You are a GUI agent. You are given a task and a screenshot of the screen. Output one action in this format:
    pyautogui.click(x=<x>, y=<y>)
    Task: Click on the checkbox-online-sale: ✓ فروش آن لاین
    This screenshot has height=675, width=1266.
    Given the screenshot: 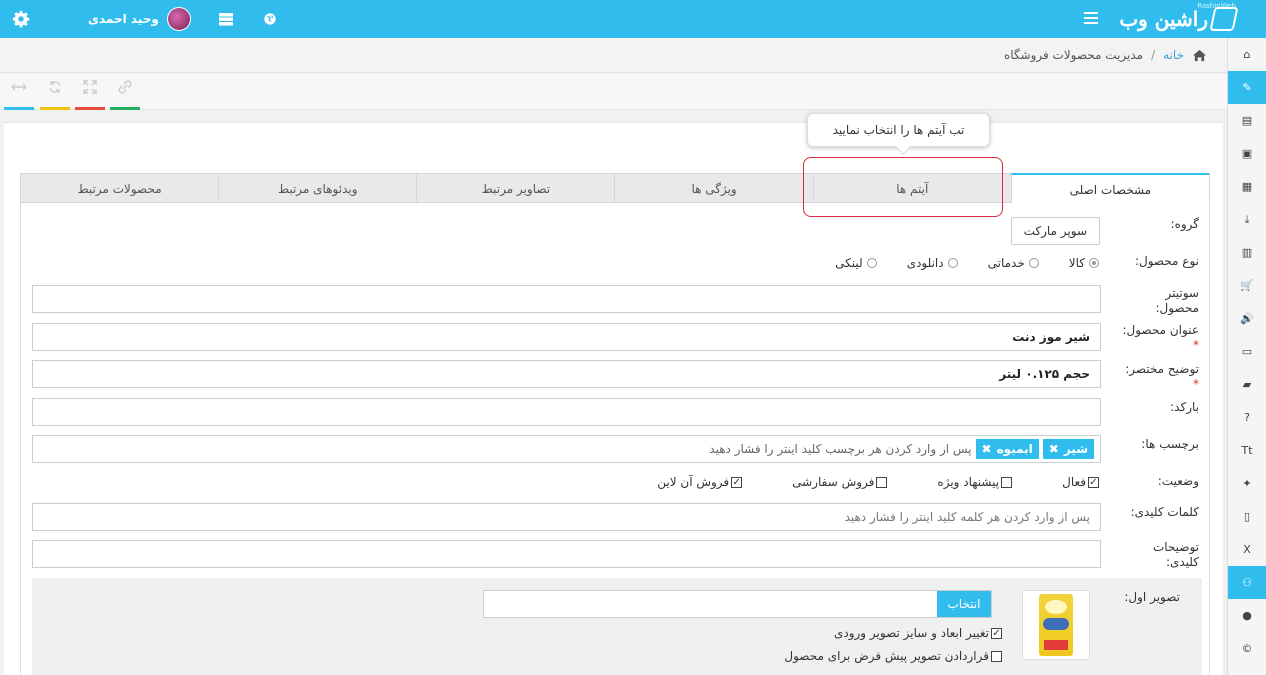 What is the action you would take?
    pyautogui.click(x=700, y=482)
    